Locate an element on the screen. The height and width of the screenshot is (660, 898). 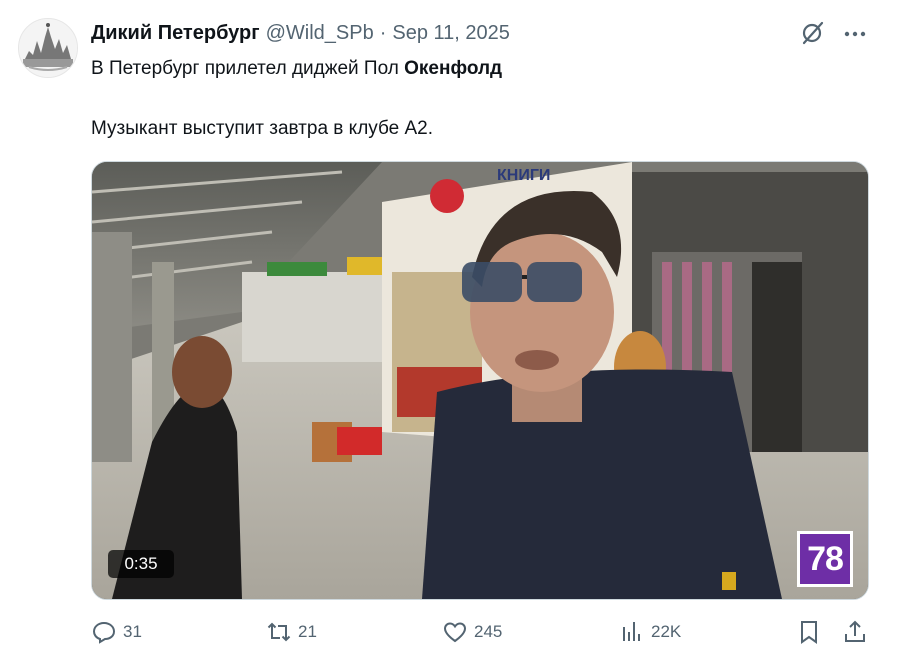
store-sign: КНИГИ is located at coordinates (523, 175).